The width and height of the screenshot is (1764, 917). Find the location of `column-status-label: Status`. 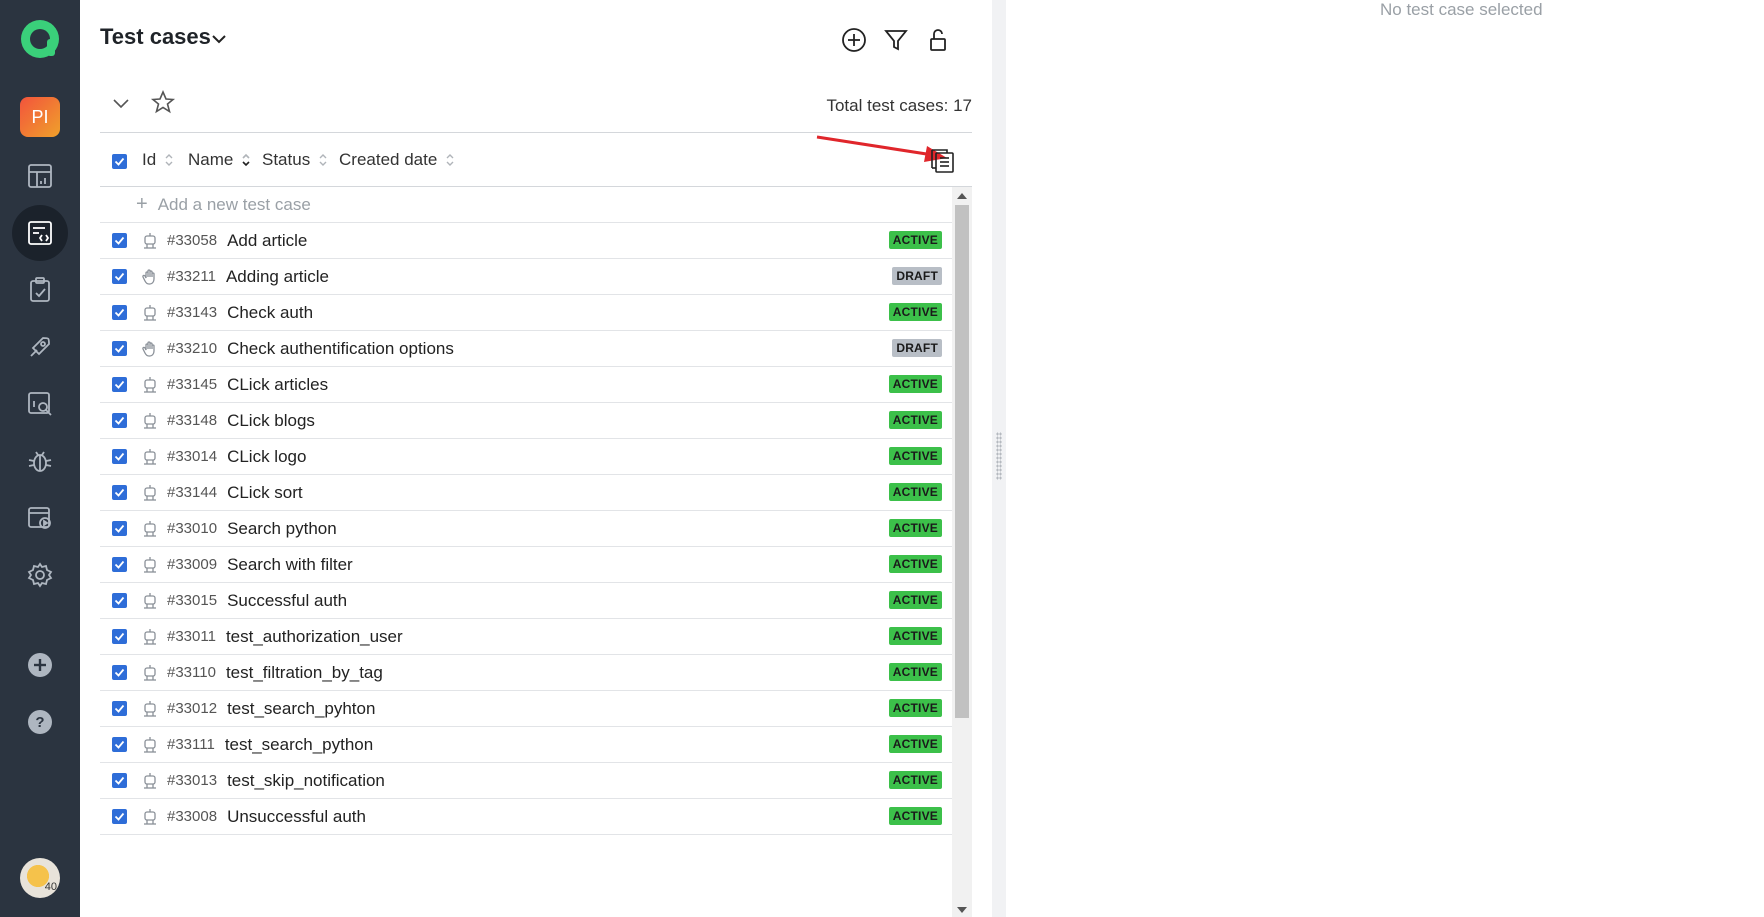

column-status-label: Status is located at coordinates (286, 159).